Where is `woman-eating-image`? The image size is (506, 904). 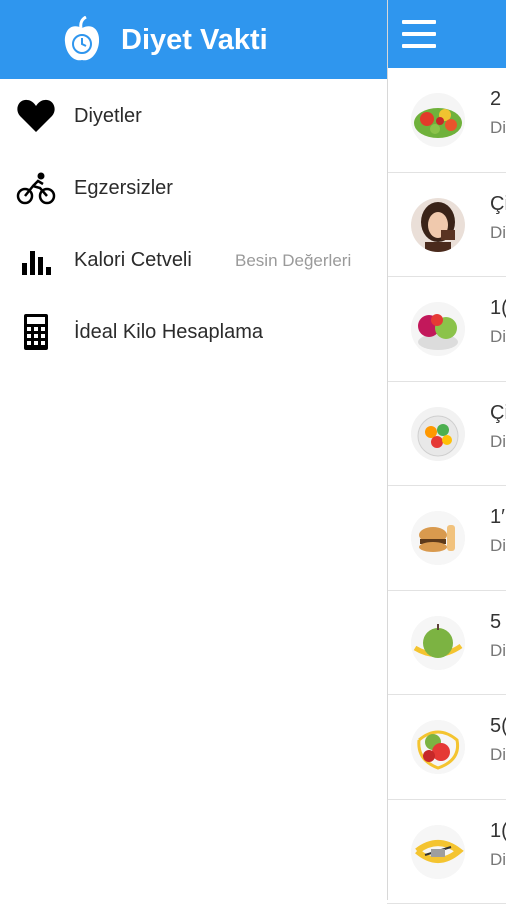 woman-eating-image is located at coordinates (438, 225).